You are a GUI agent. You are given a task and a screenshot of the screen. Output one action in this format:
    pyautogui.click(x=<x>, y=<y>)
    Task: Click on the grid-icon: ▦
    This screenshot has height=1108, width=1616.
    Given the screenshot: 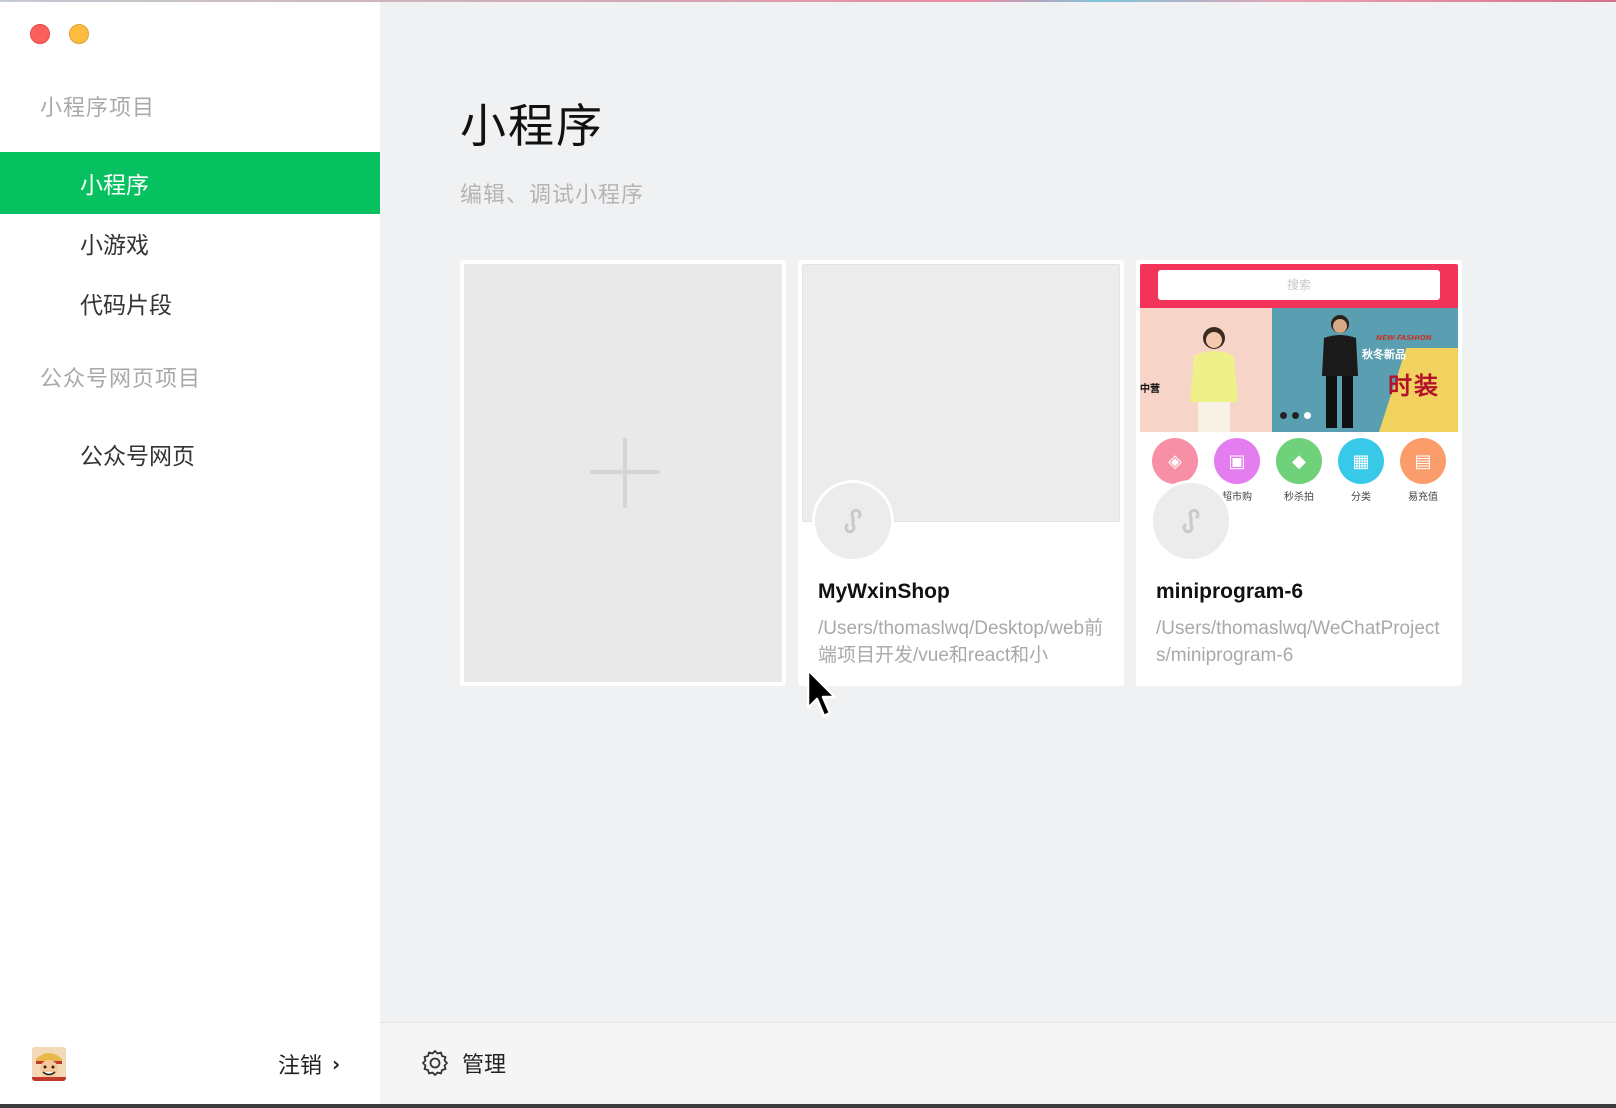 What is the action you would take?
    pyautogui.click(x=1361, y=461)
    